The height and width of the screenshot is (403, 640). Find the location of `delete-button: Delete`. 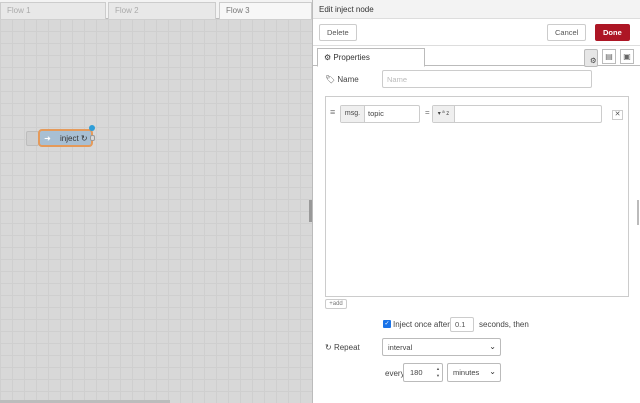

delete-button: Delete is located at coordinates (338, 32).